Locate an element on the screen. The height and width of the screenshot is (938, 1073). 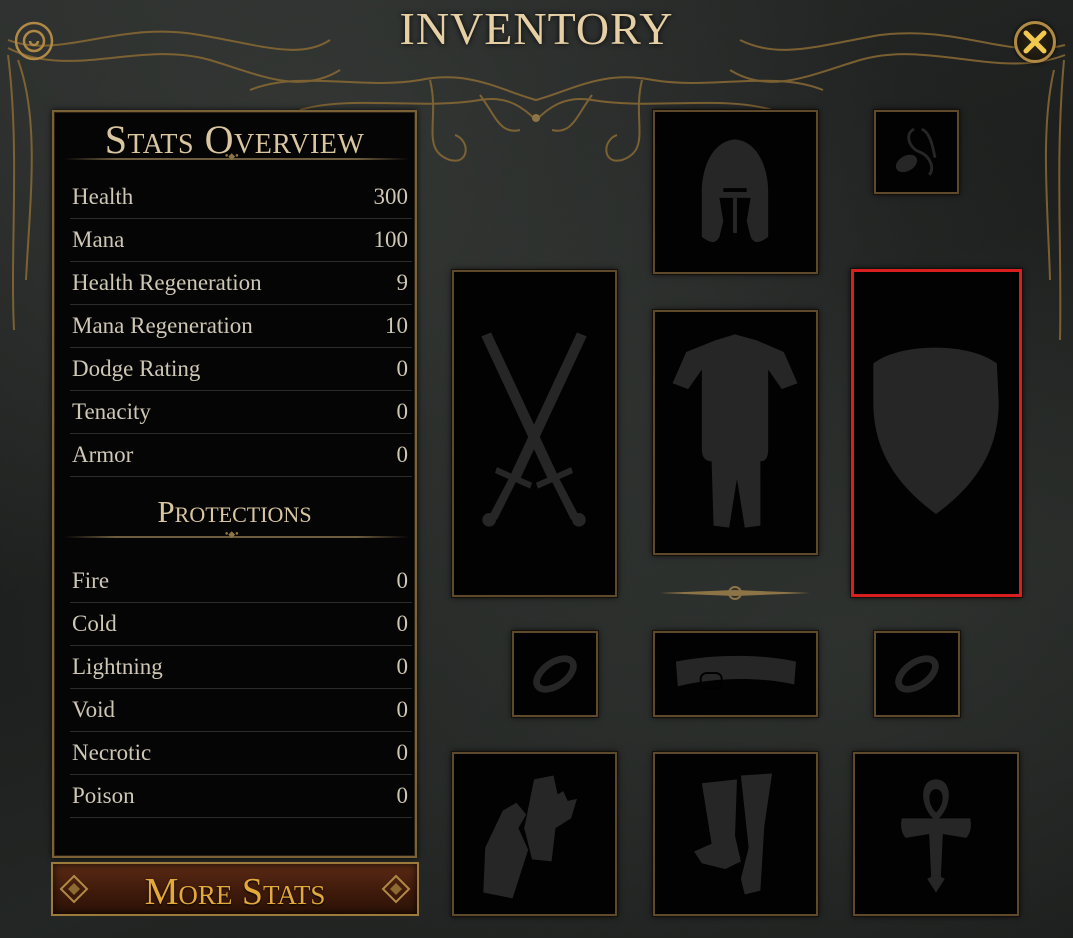
slot-right-ring is located at coordinates (917, 674).